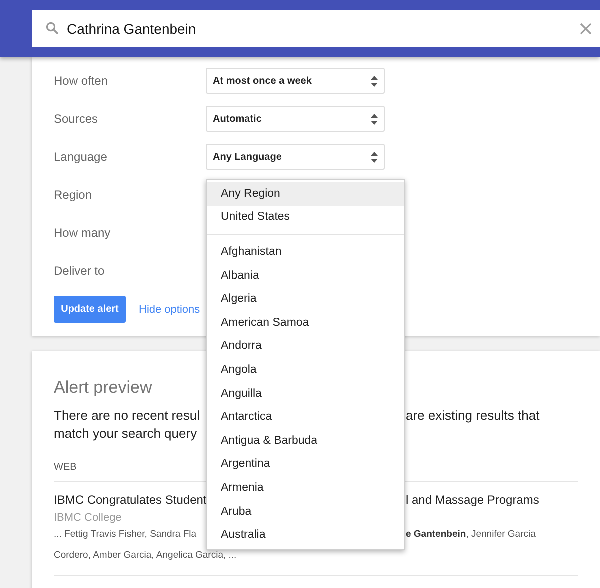 Image resolution: width=600 pixels, height=588 pixels. Describe the element at coordinates (316, 28) in the screenshot. I see `search-field: Cathrina Gantenbein` at that location.